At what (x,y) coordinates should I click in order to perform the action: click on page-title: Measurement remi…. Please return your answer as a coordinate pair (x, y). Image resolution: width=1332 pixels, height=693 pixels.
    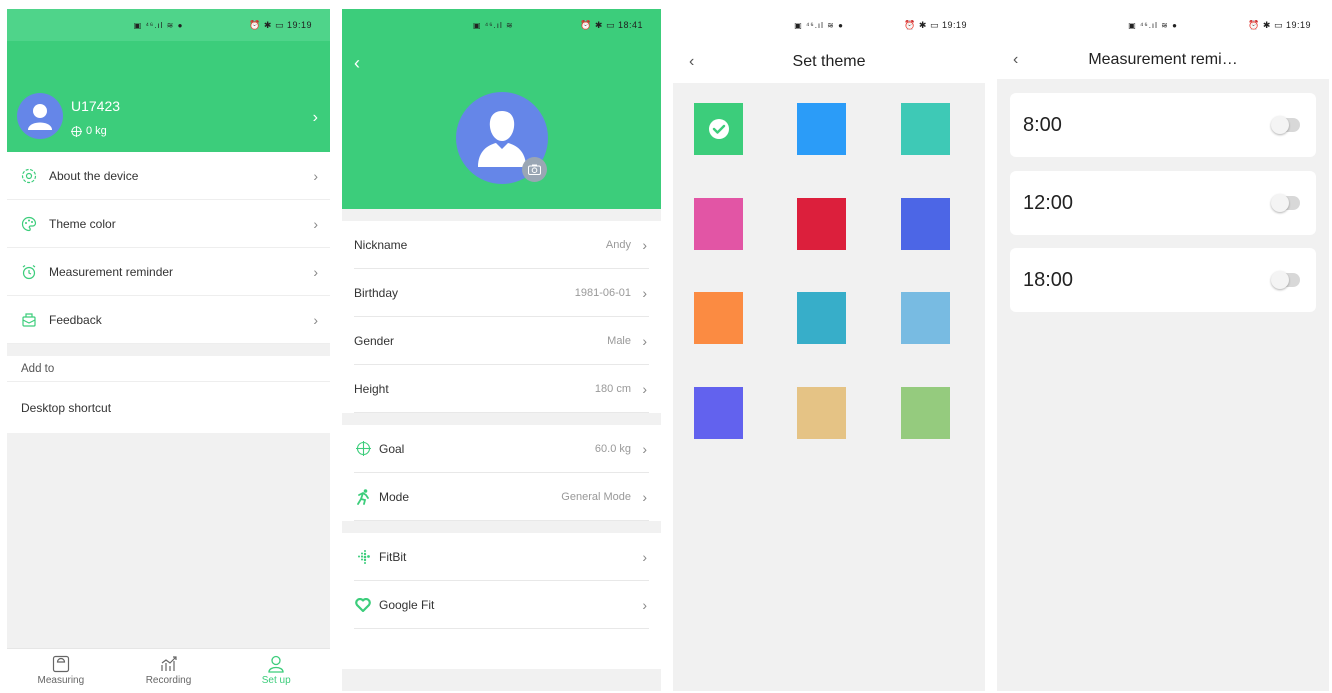
    Looking at the image, I should click on (1163, 59).